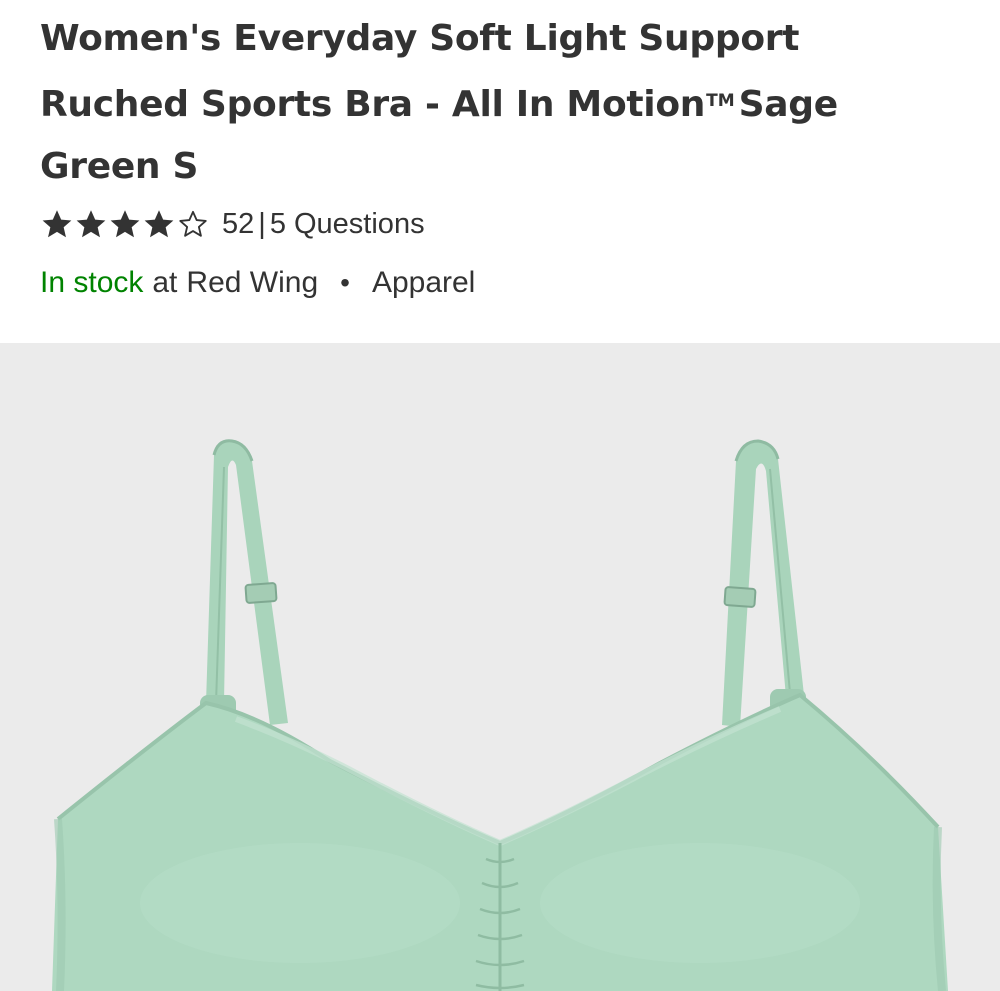 This screenshot has height=991, width=1000. Describe the element at coordinates (238, 224) in the screenshot. I see `review-count-link: 52` at that location.